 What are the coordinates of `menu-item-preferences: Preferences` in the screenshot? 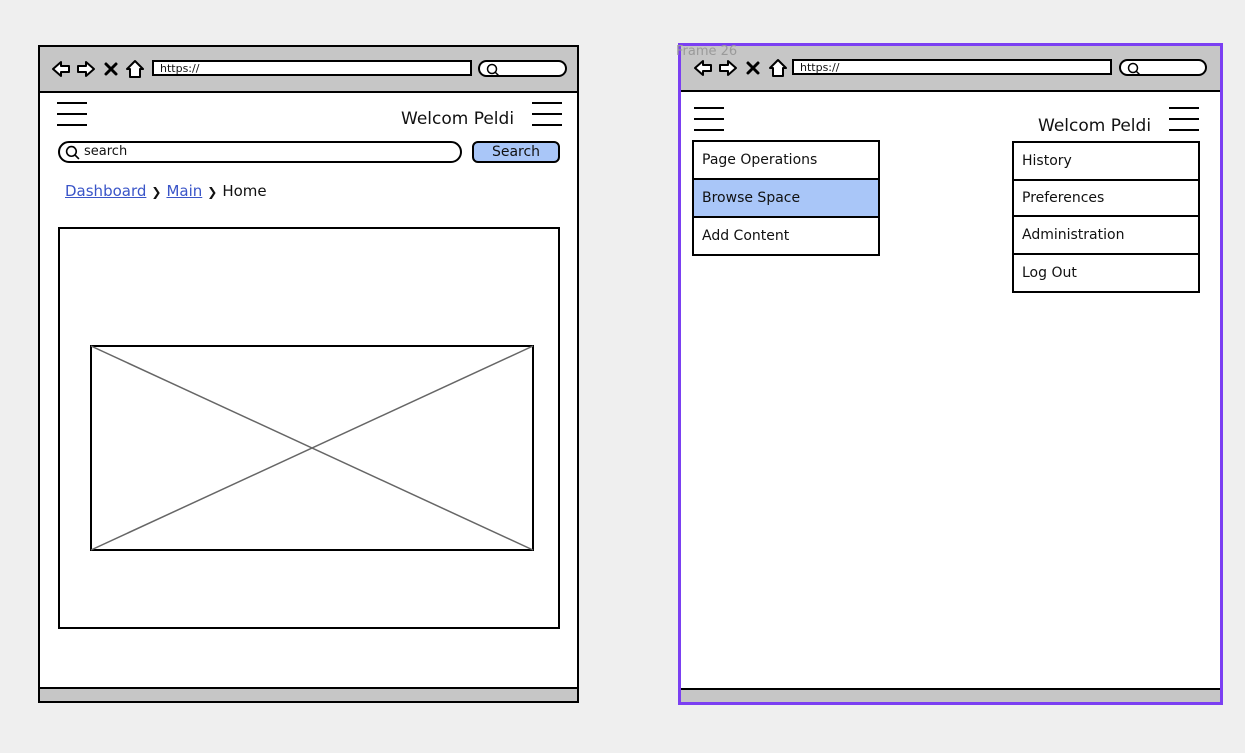 It's located at (1106, 199).